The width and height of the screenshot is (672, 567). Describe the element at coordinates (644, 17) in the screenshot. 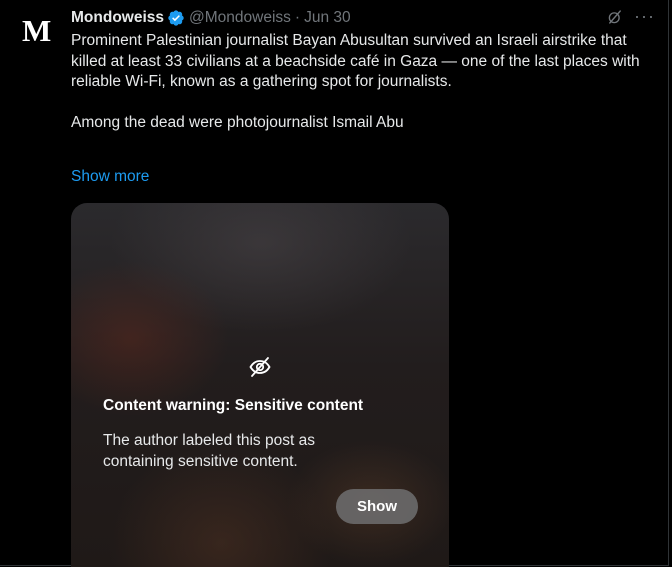

I see `more-icon: ···` at that location.